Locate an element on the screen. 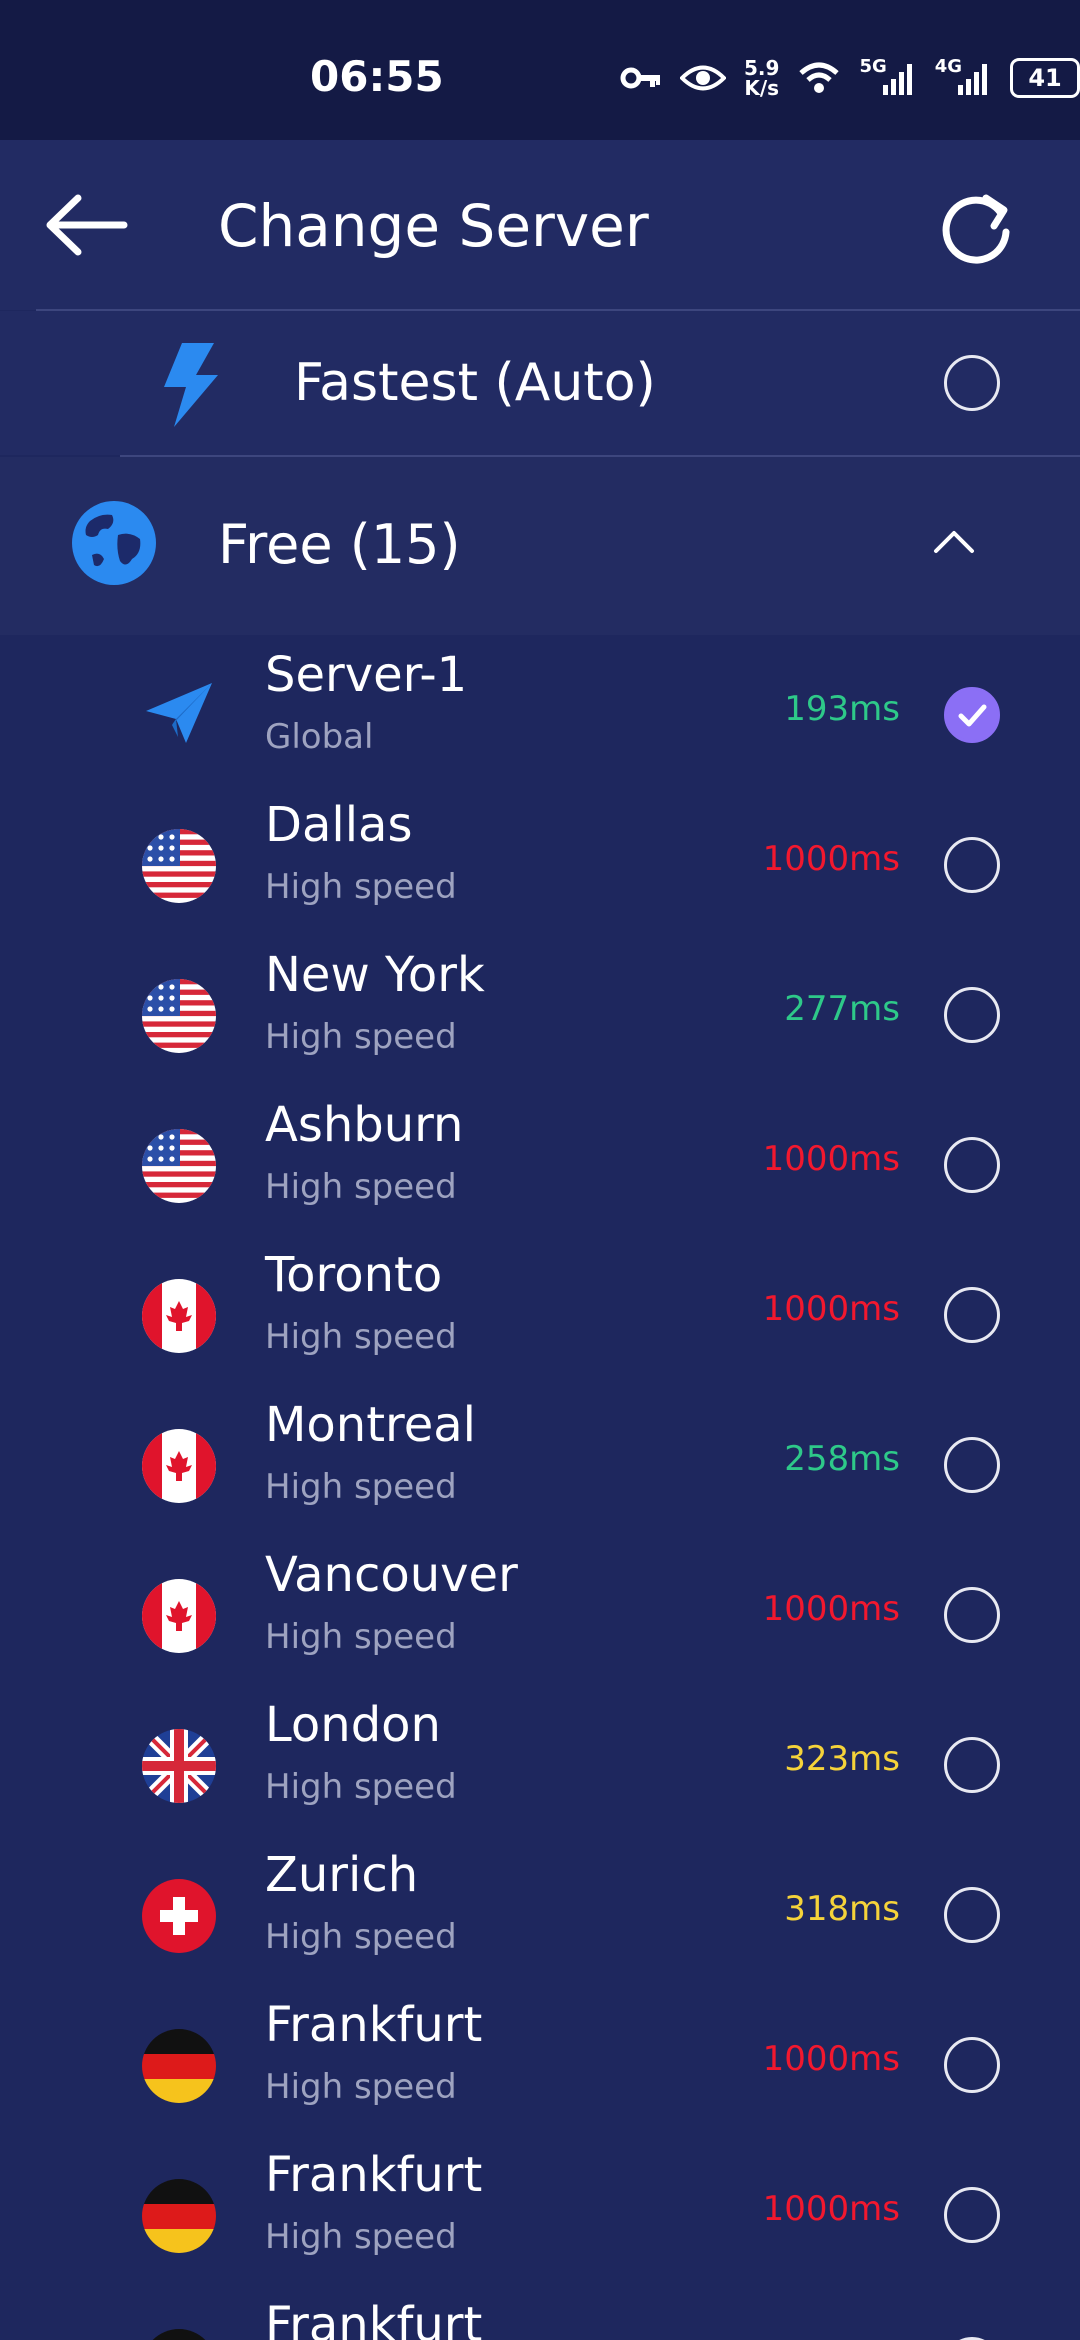  fastest-radio is located at coordinates (972, 383).